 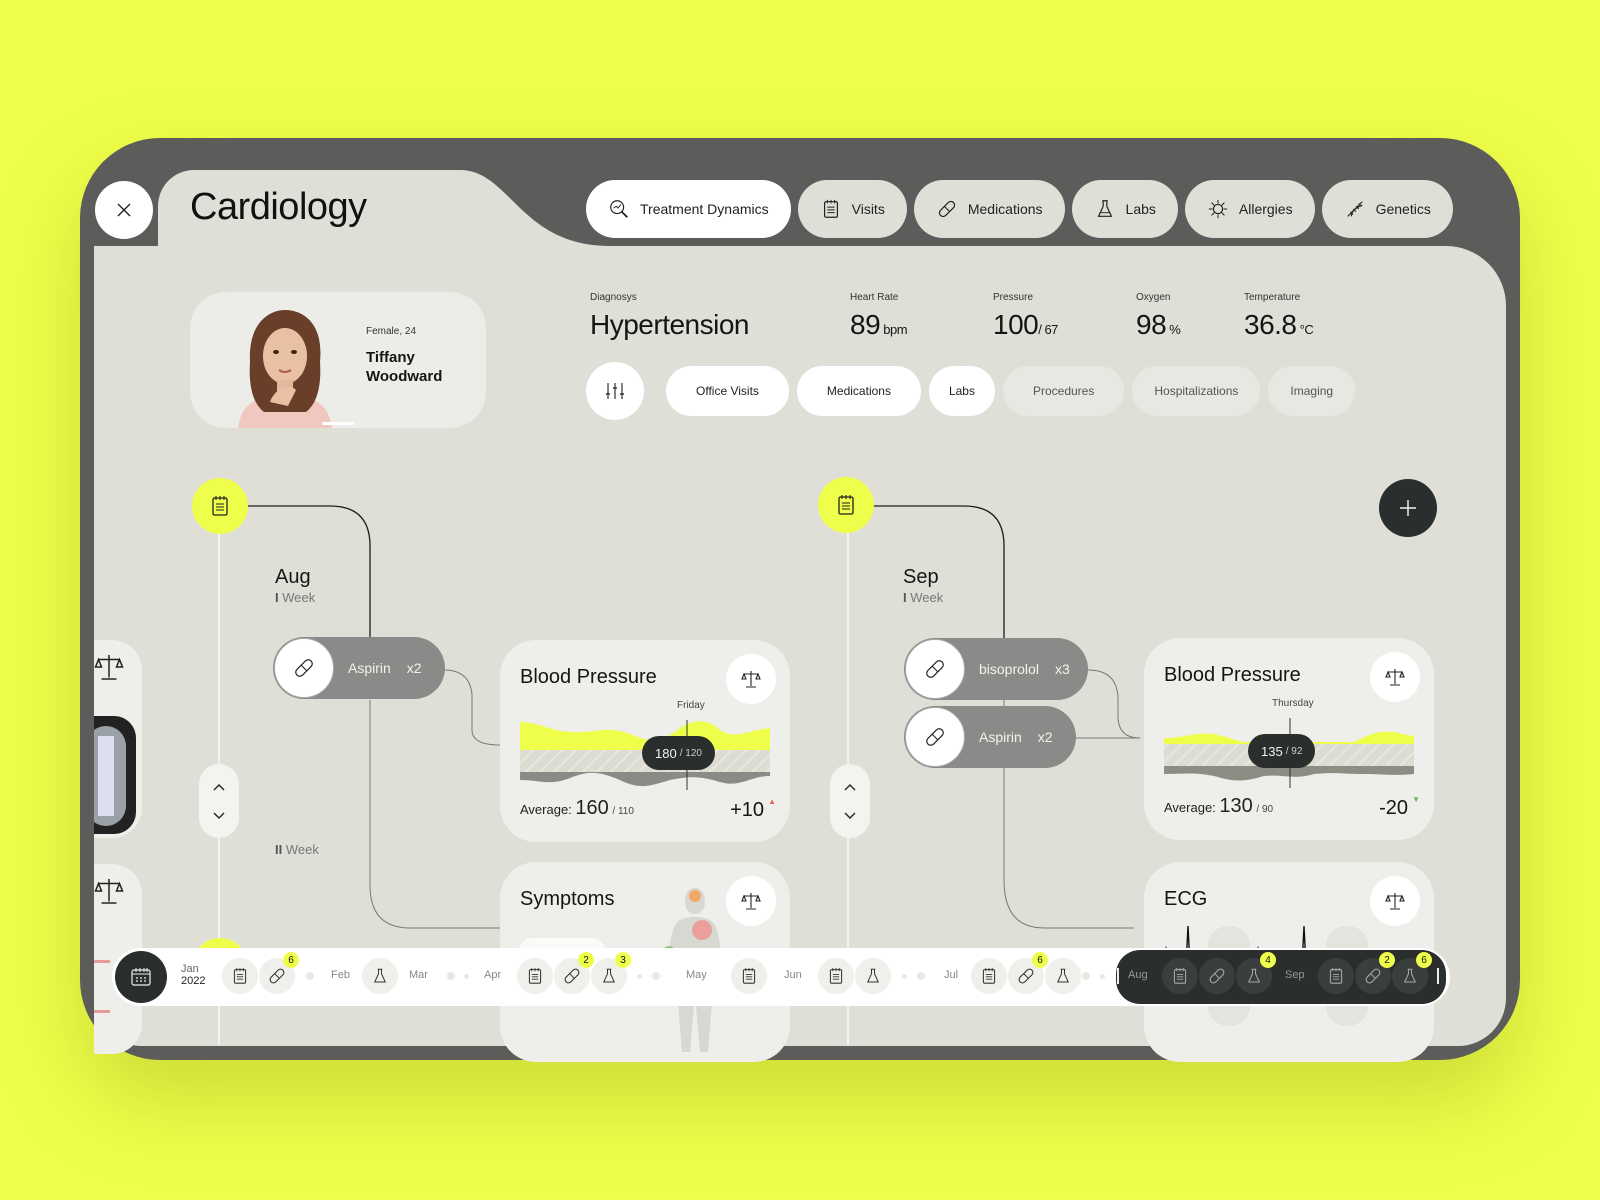 What do you see at coordinates (1048, 329) in the screenshot?
I see `pressure-unit: / 67` at bounding box center [1048, 329].